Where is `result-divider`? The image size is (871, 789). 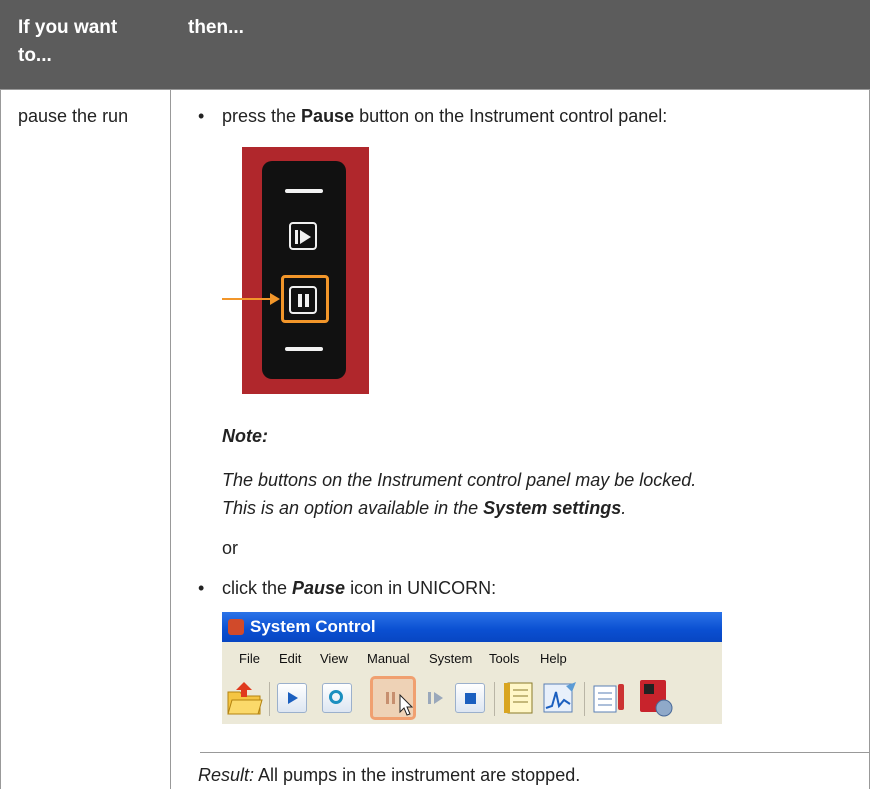 result-divider is located at coordinates (534, 752).